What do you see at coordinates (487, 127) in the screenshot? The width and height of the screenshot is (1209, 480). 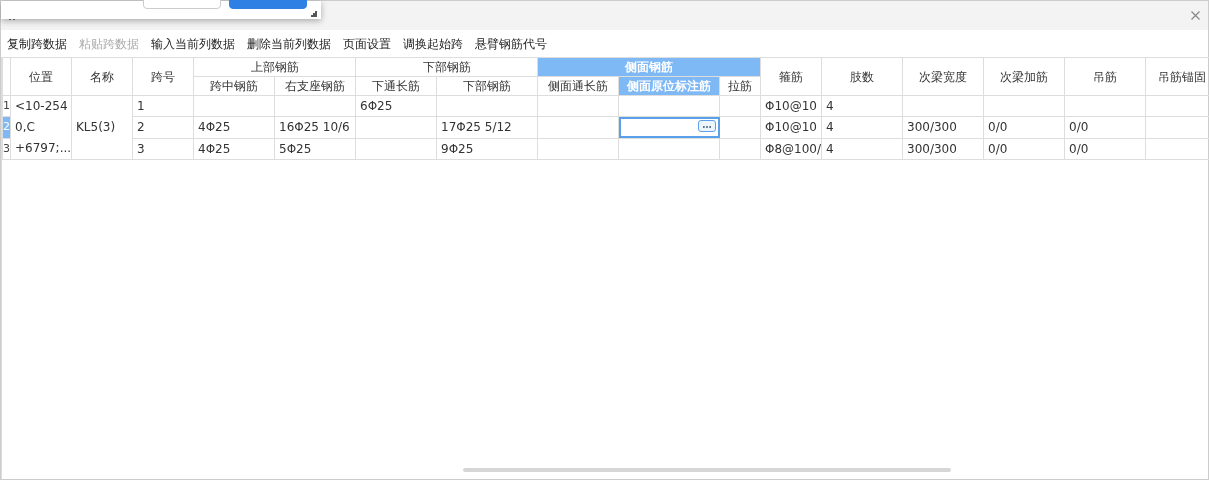 I see `table-cell: 17Φ25 5/12` at bounding box center [487, 127].